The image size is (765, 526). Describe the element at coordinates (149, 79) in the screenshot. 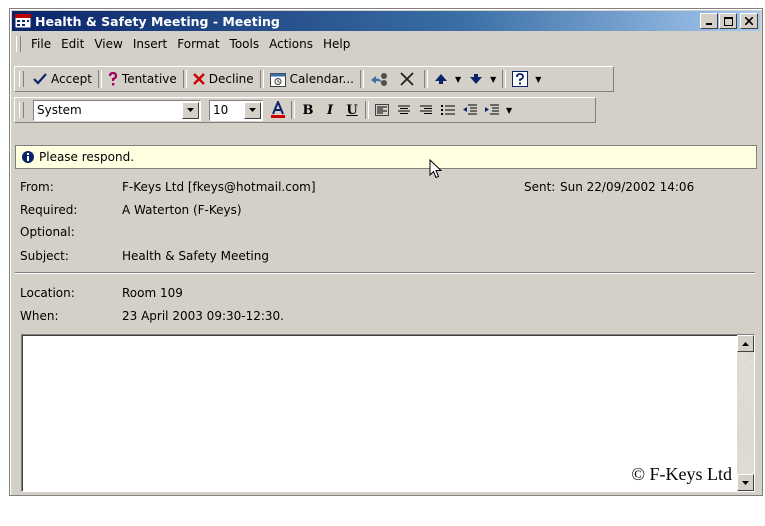

I see `tentative-label: Tentative` at that location.